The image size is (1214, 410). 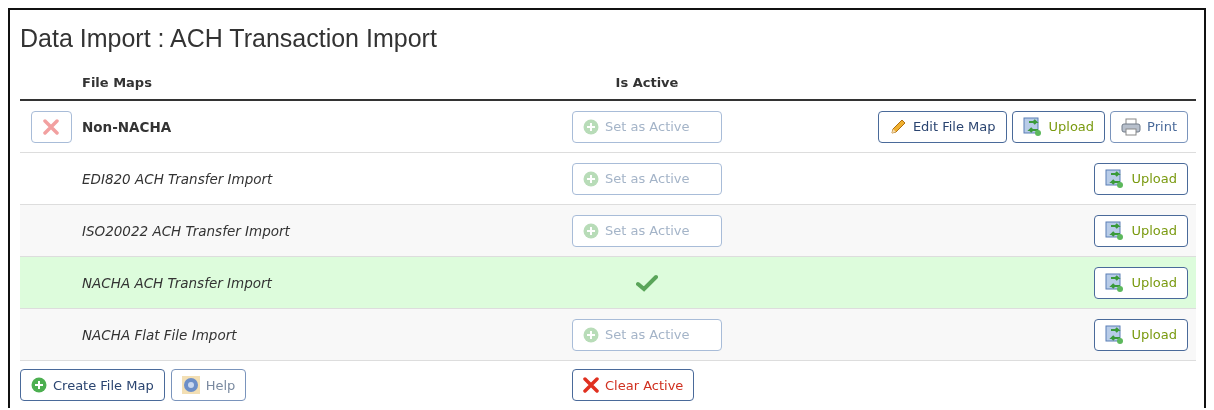 I want to click on printer-icon, so click(x=1131, y=126).